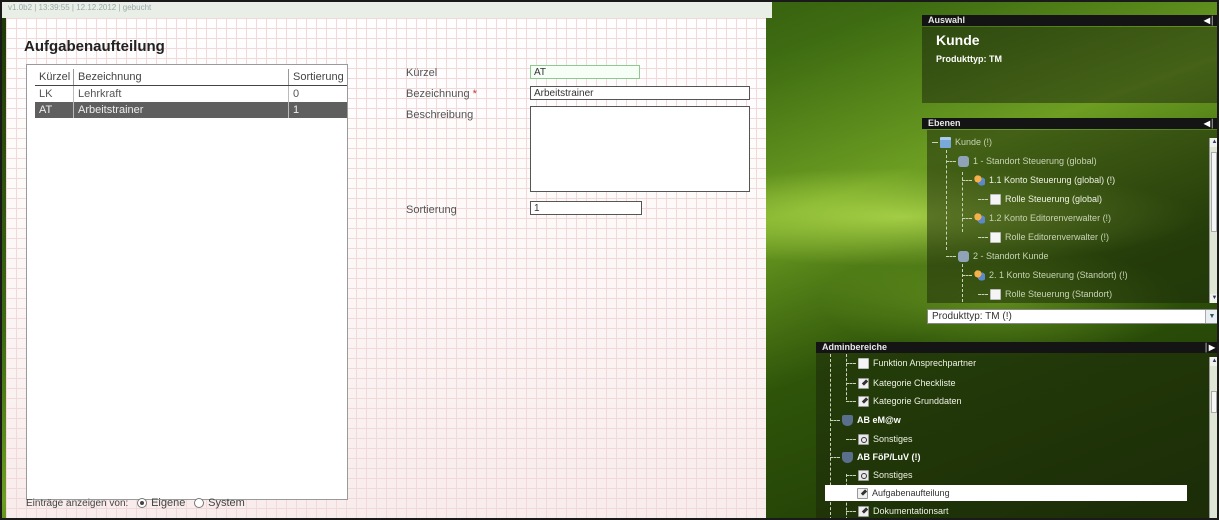 This screenshot has height=520, width=1219. What do you see at coordinates (855, 347) in the screenshot?
I see `adminbereiche-title: Adminbereiche` at bounding box center [855, 347].